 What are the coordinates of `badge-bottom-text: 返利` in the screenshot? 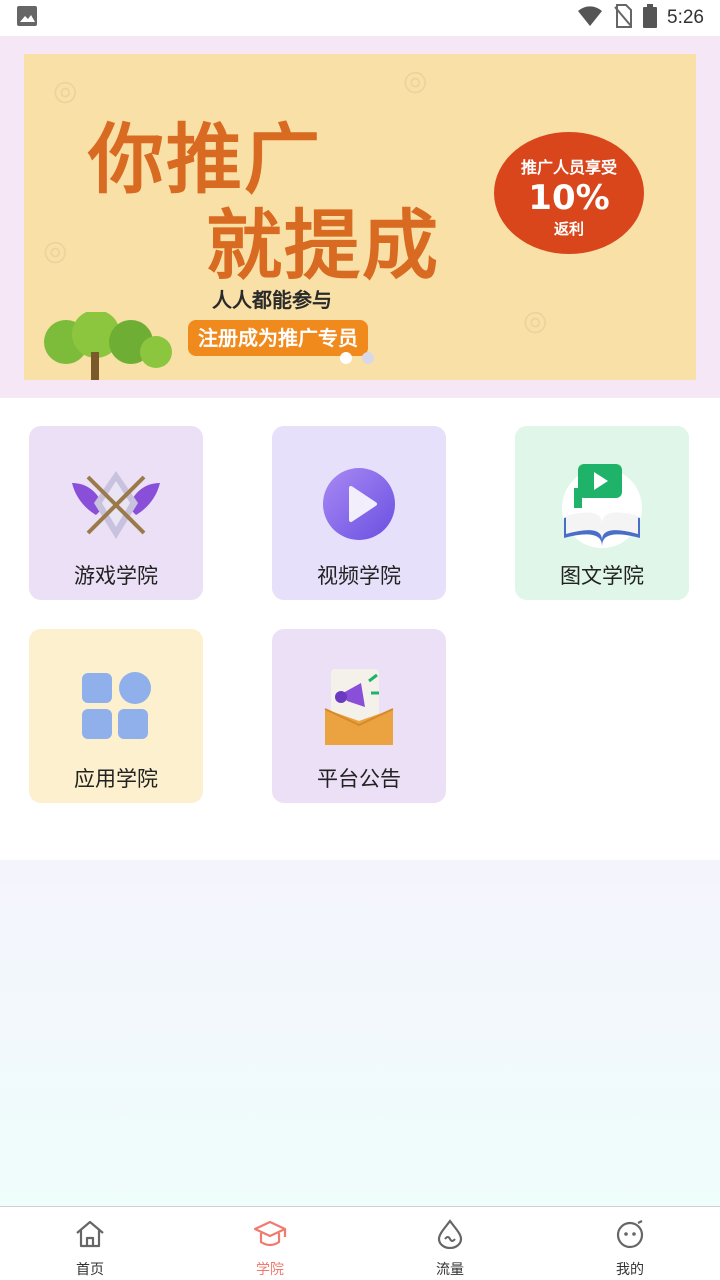 It's located at (568, 229).